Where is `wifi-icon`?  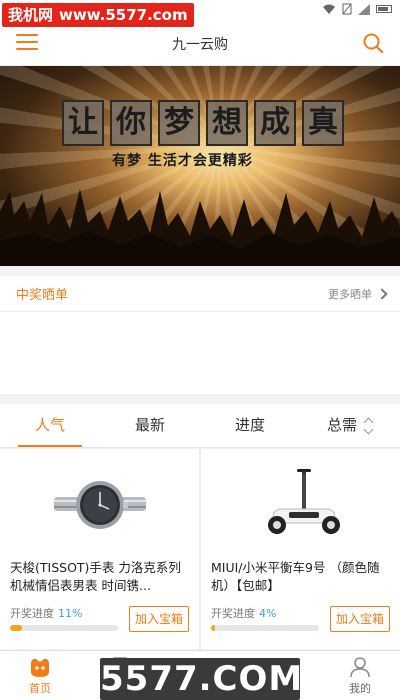 wifi-icon is located at coordinates (329, 9).